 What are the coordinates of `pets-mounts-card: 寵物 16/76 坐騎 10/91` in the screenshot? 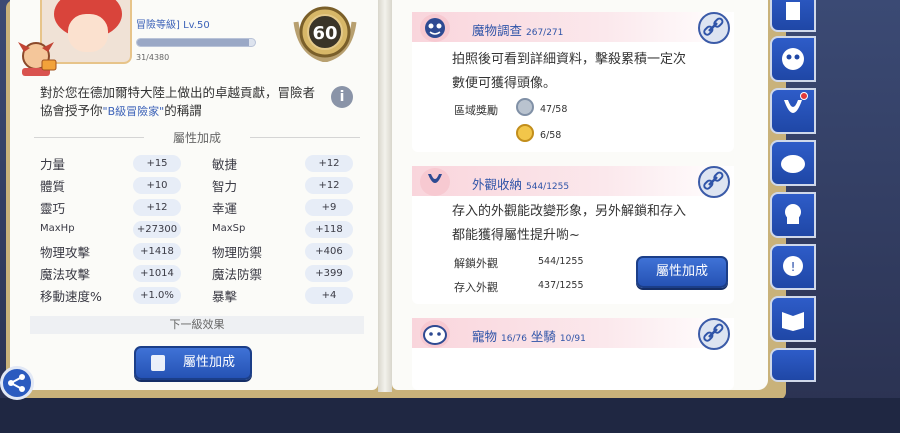 It's located at (573, 354).